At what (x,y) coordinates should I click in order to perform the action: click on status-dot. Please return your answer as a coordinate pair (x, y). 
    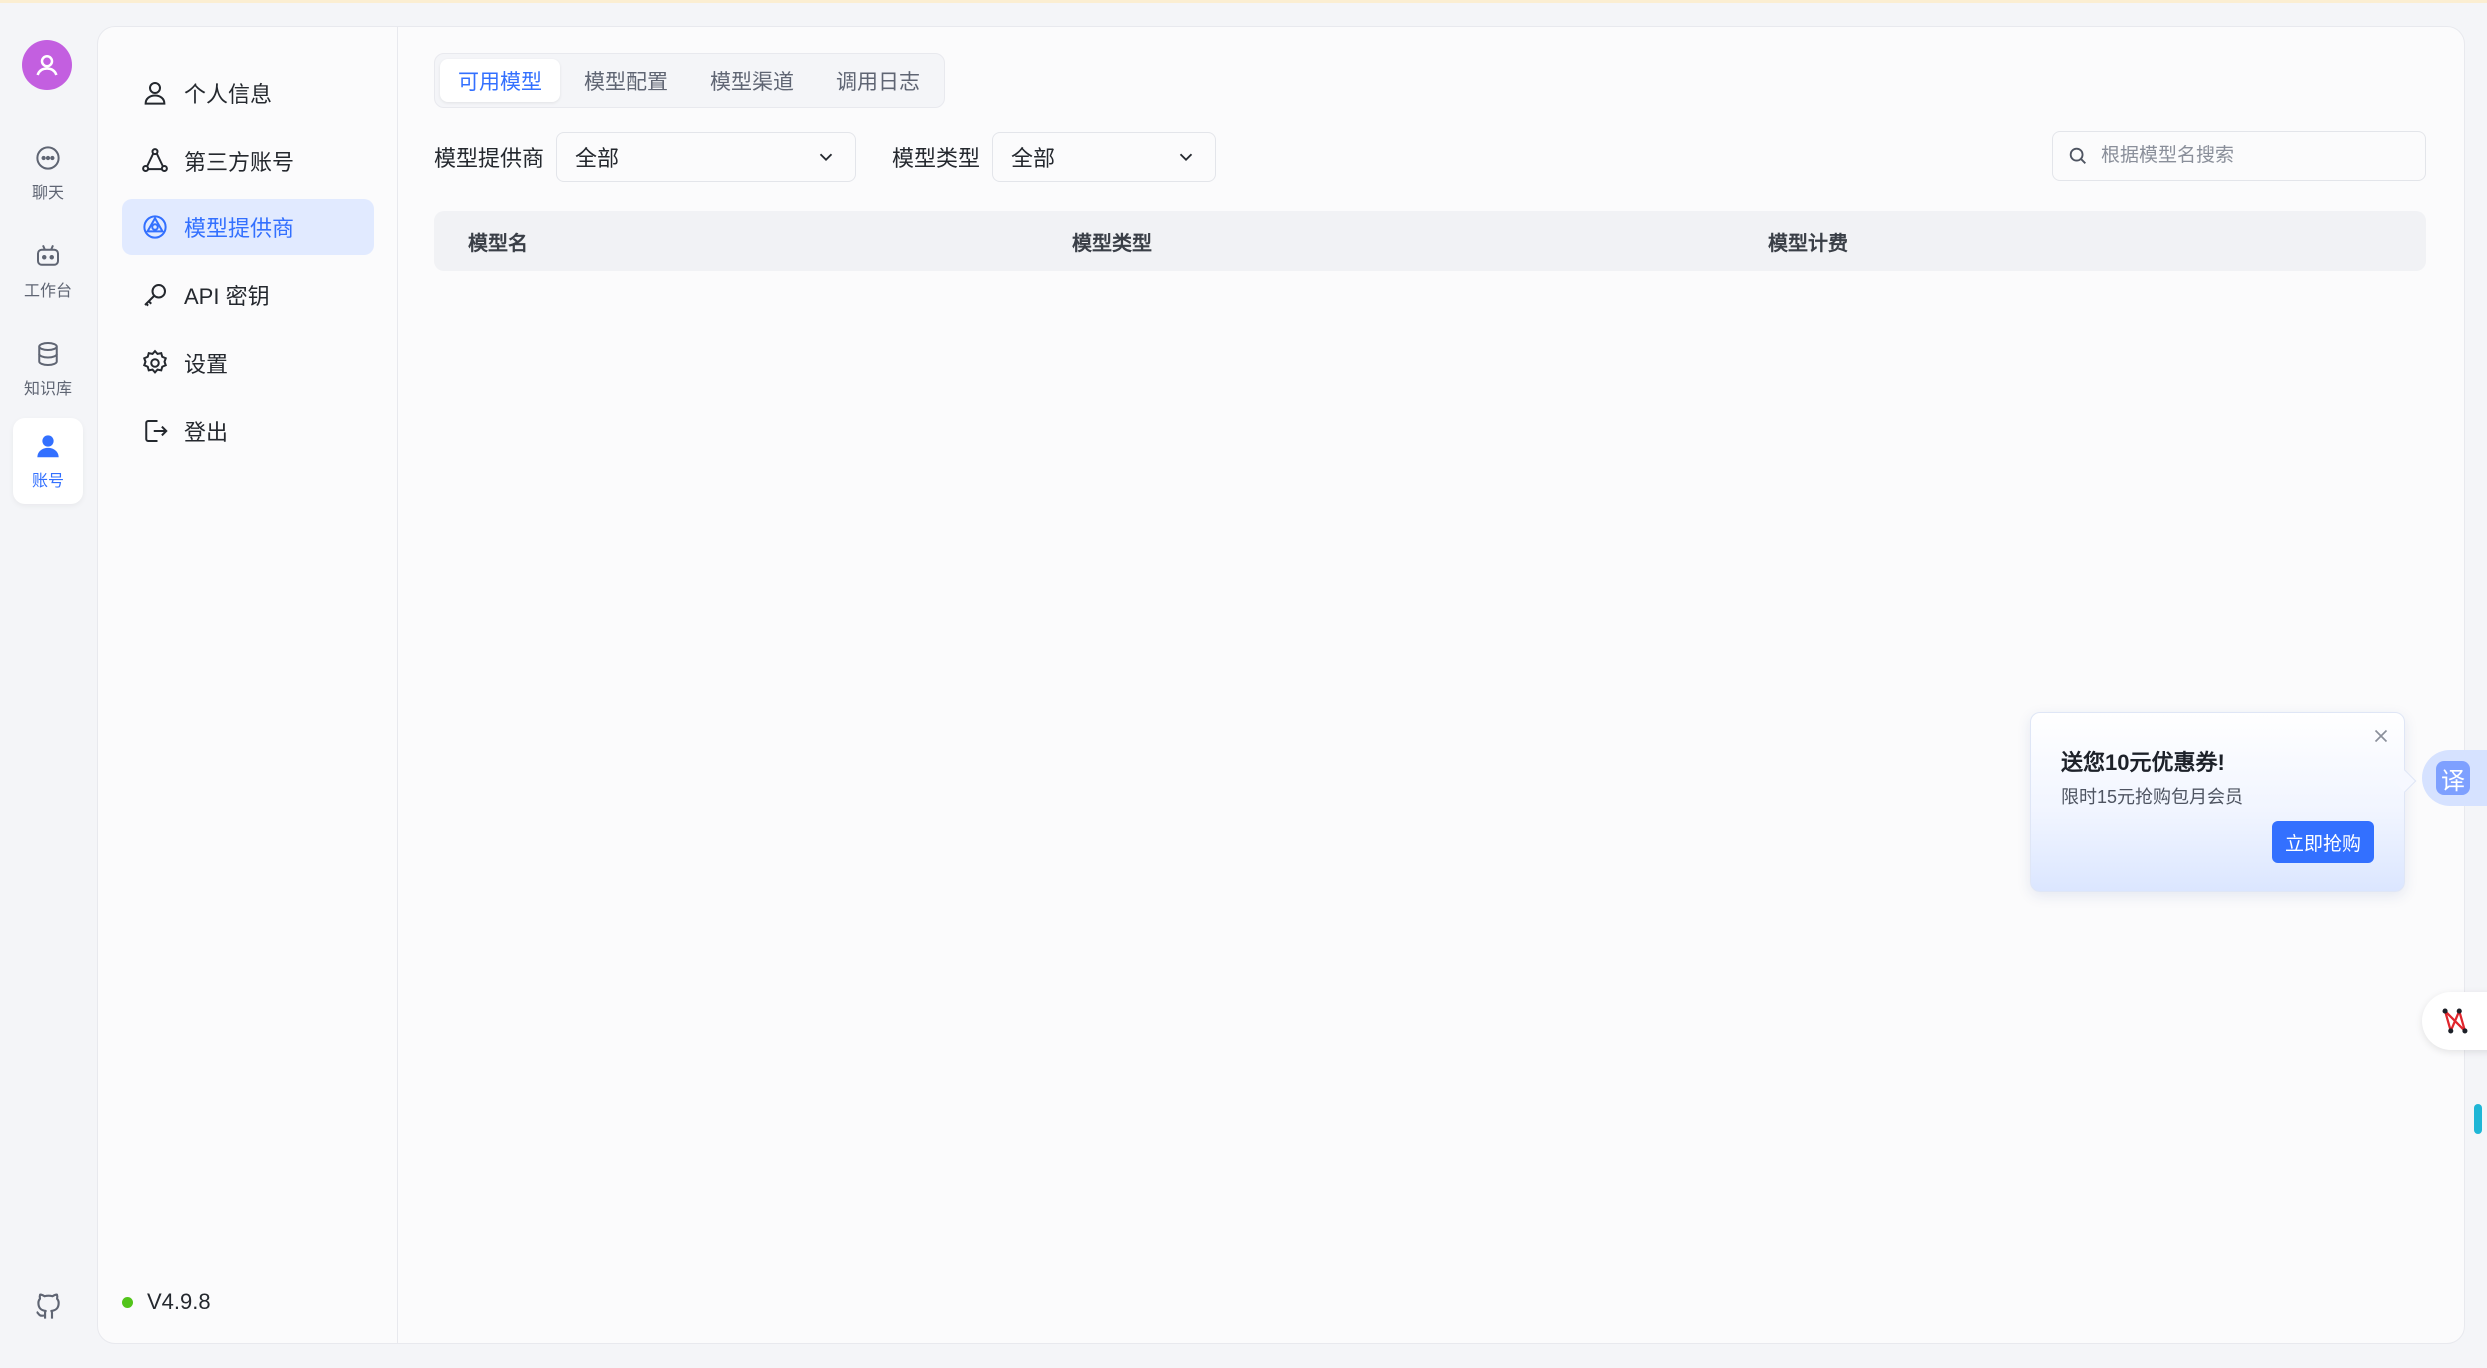
    Looking at the image, I should click on (127, 1302).